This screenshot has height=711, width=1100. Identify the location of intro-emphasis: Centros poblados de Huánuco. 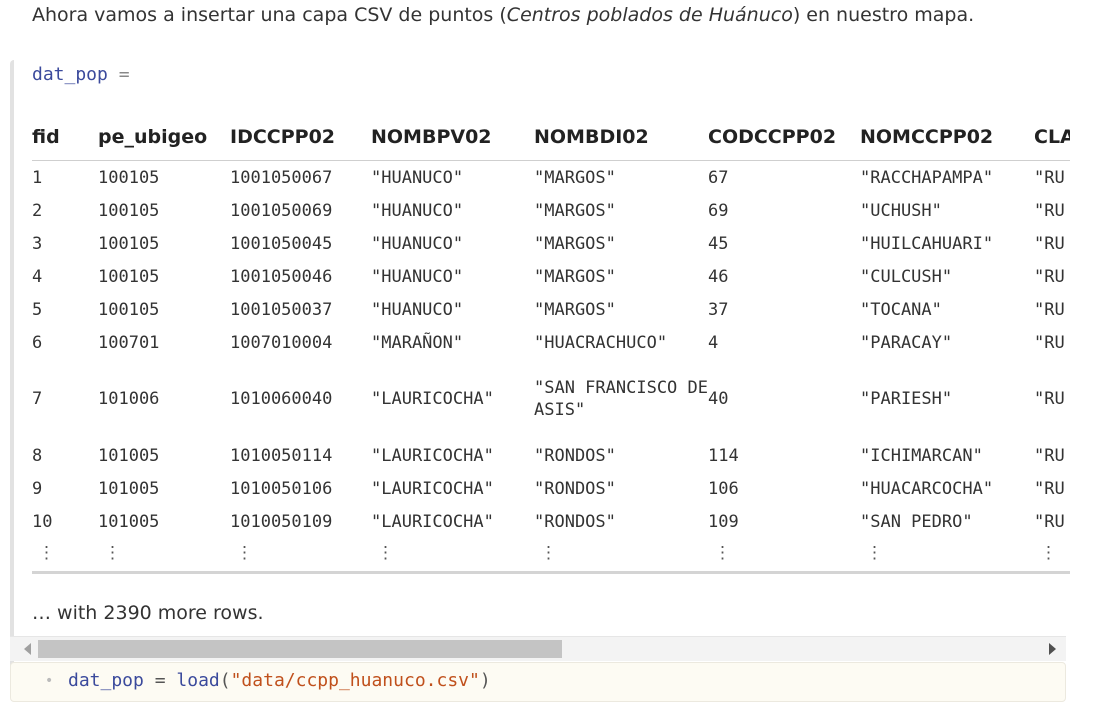
(649, 15).